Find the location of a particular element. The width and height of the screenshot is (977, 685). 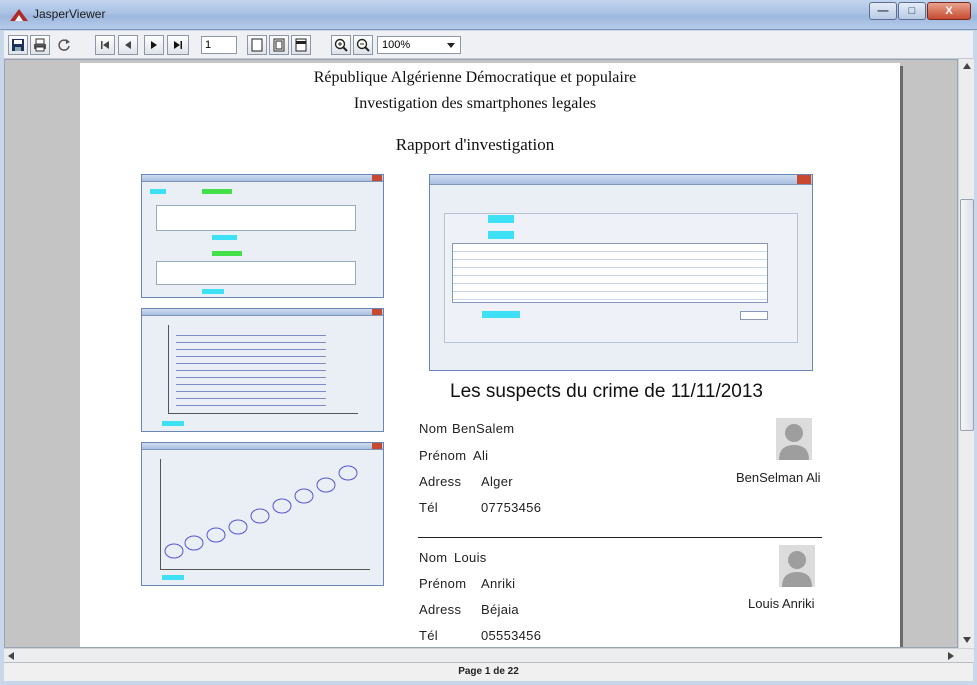

last-page-icon is located at coordinates (178, 45).